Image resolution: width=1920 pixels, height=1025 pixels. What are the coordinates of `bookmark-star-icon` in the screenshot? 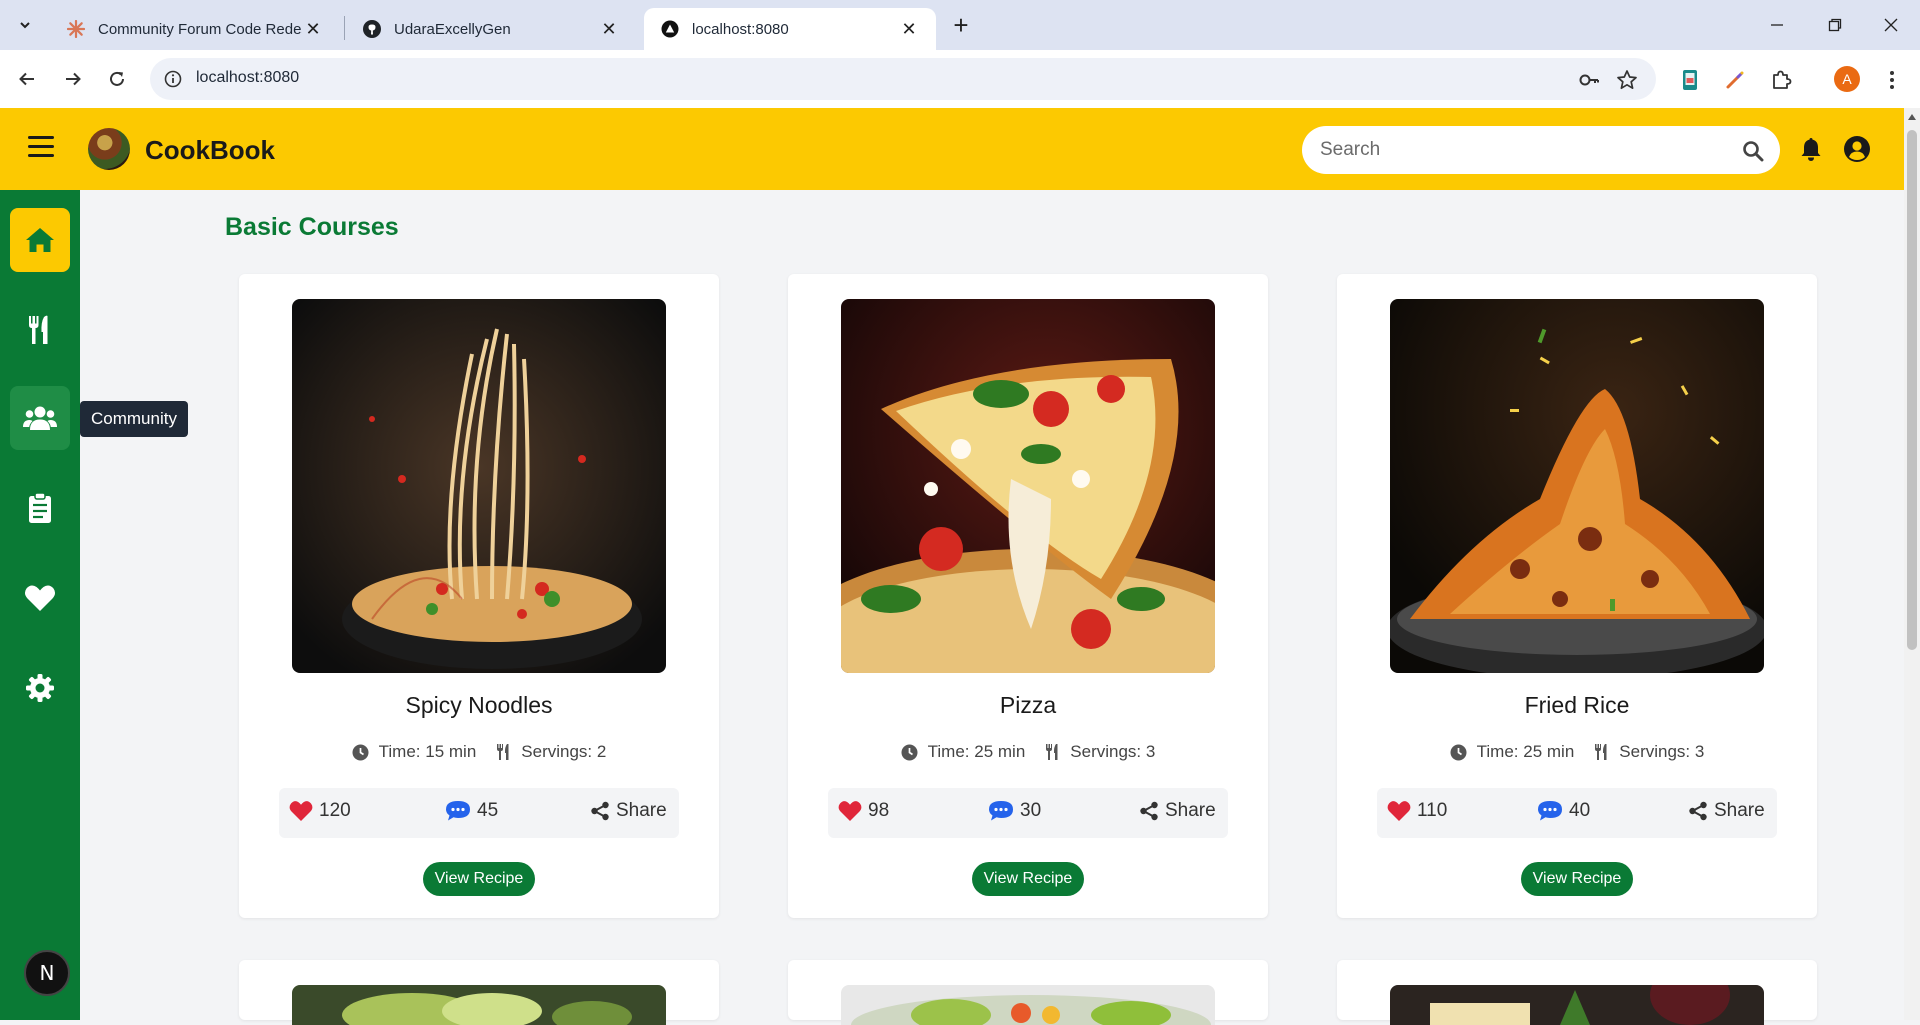 It's located at (1627, 80).